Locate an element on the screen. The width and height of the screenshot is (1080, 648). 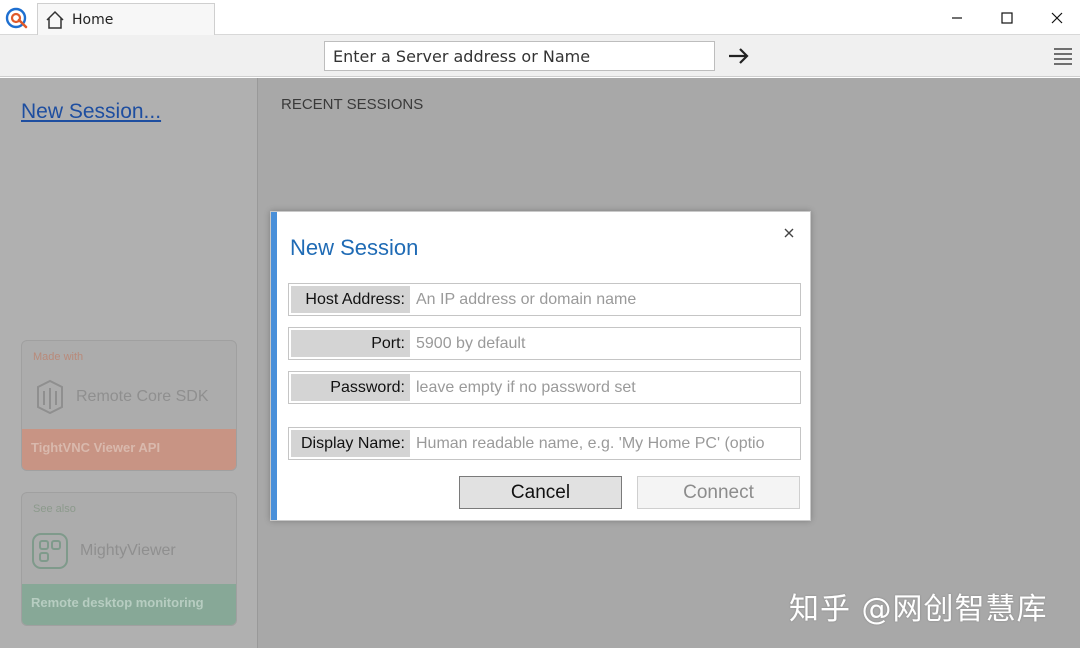
recent-sessions-heading: RECENT SESSIONS is located at coordinates (352, 104).